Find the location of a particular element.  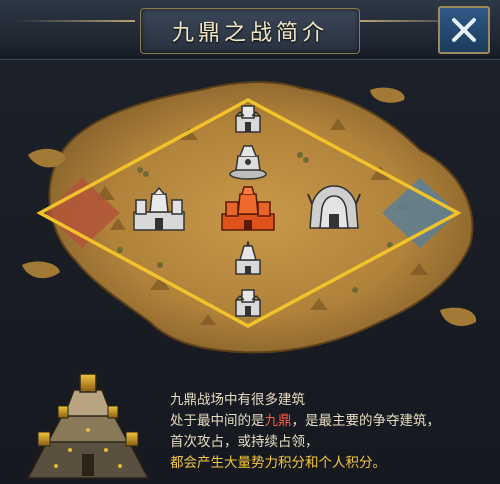

demon-fortress-icon is located at coordinates (334, 207).